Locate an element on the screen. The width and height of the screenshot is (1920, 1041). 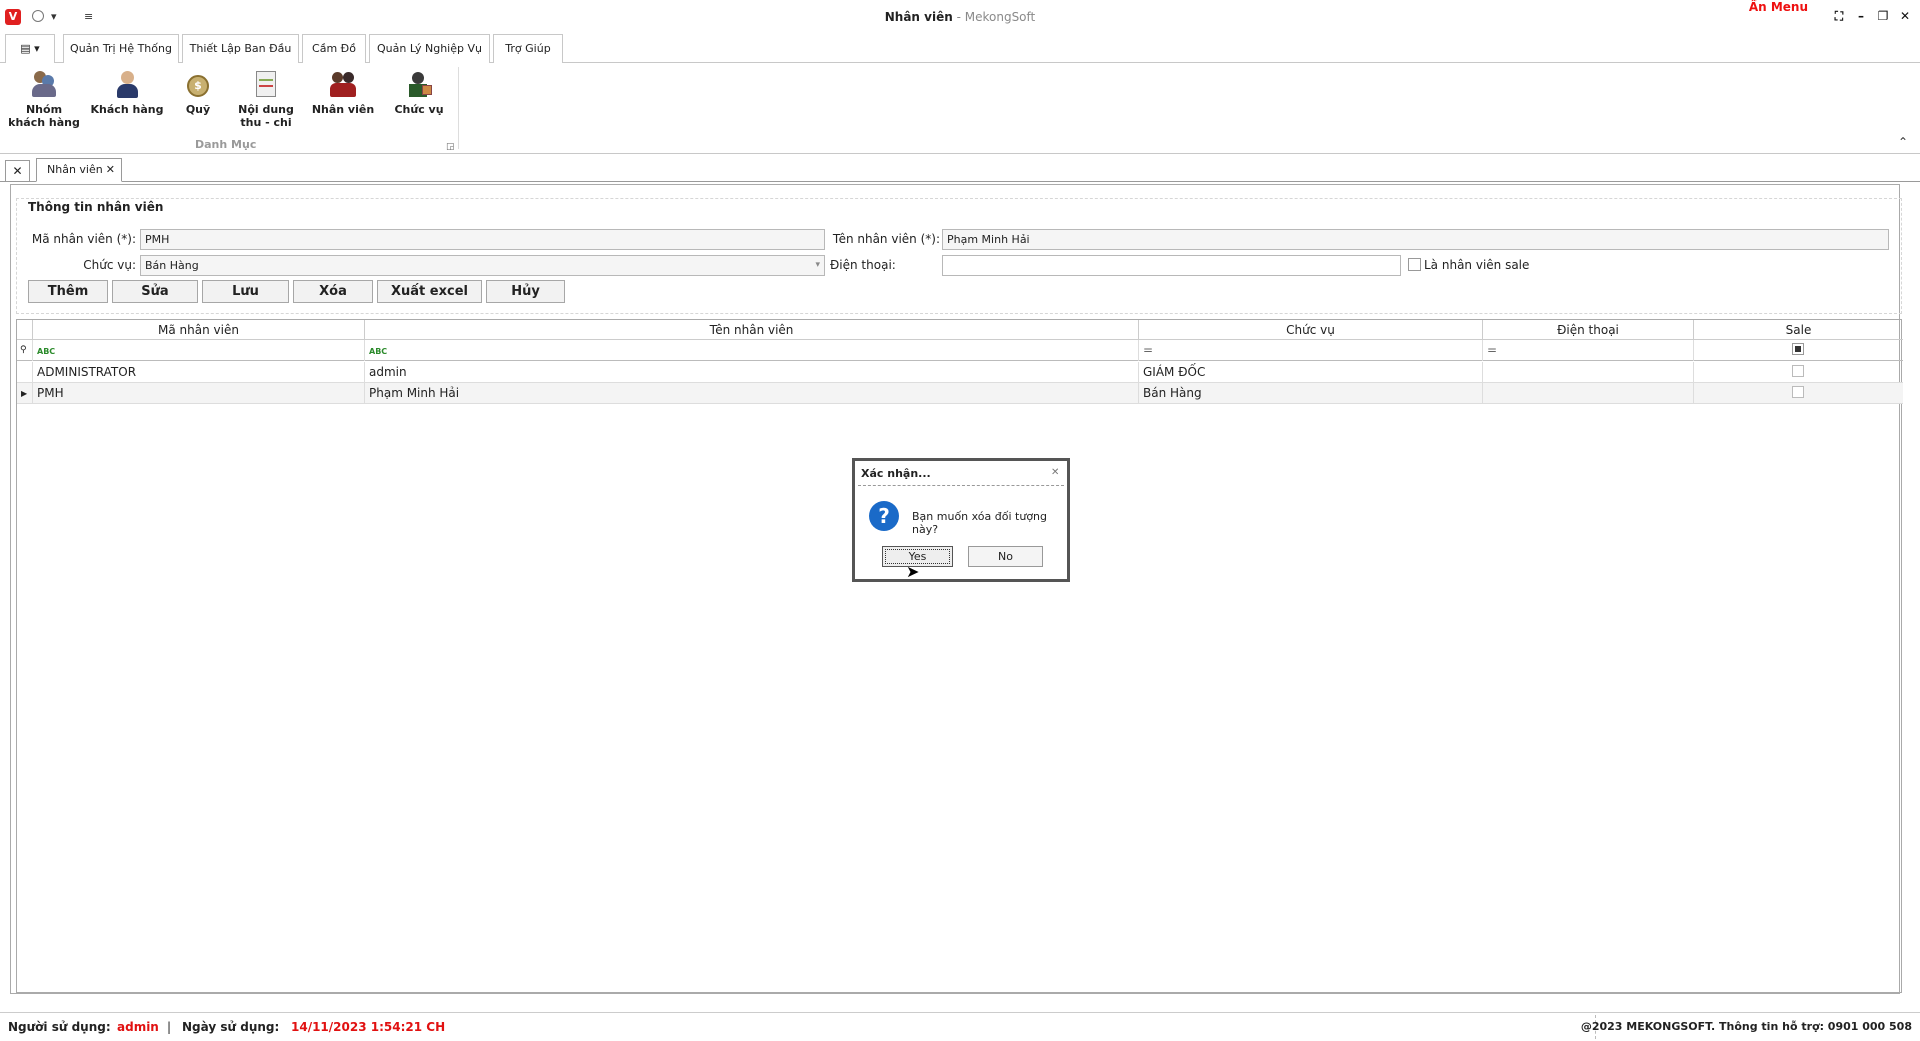
name-label: Tên nhân viên (*): is located at coordinates (886, 239).